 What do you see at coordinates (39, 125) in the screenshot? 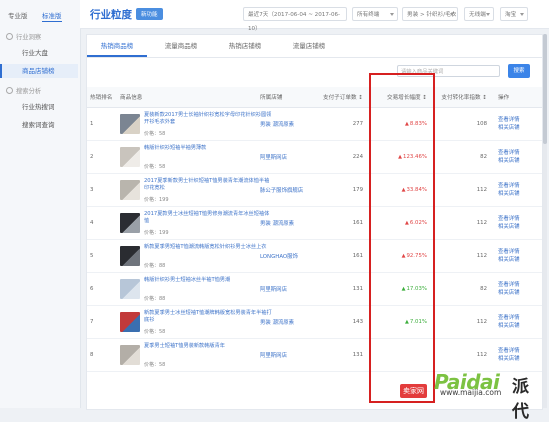
I see `sidebar-item-search-query: 搜索词查询` at bounding box center [39, 125].